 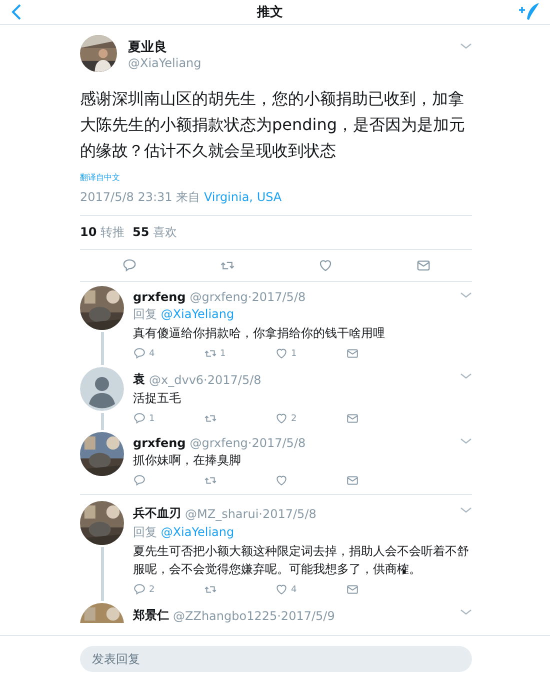 What do you see at coordinates (301, 560) in the screenshot?
I see `reply-text: 夏先生可否把小额大额这种限定词去掉，捐助人会不会听着不舒服呢，会不会觉得您嫌弃呢。可能我想多了，供商榷。` at bounding box center [301, 560].